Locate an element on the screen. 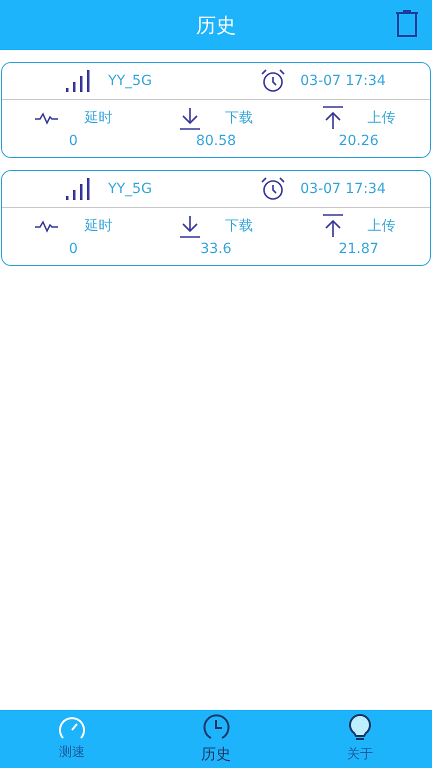  speedometer-icon is located at coordinates (72, 728).